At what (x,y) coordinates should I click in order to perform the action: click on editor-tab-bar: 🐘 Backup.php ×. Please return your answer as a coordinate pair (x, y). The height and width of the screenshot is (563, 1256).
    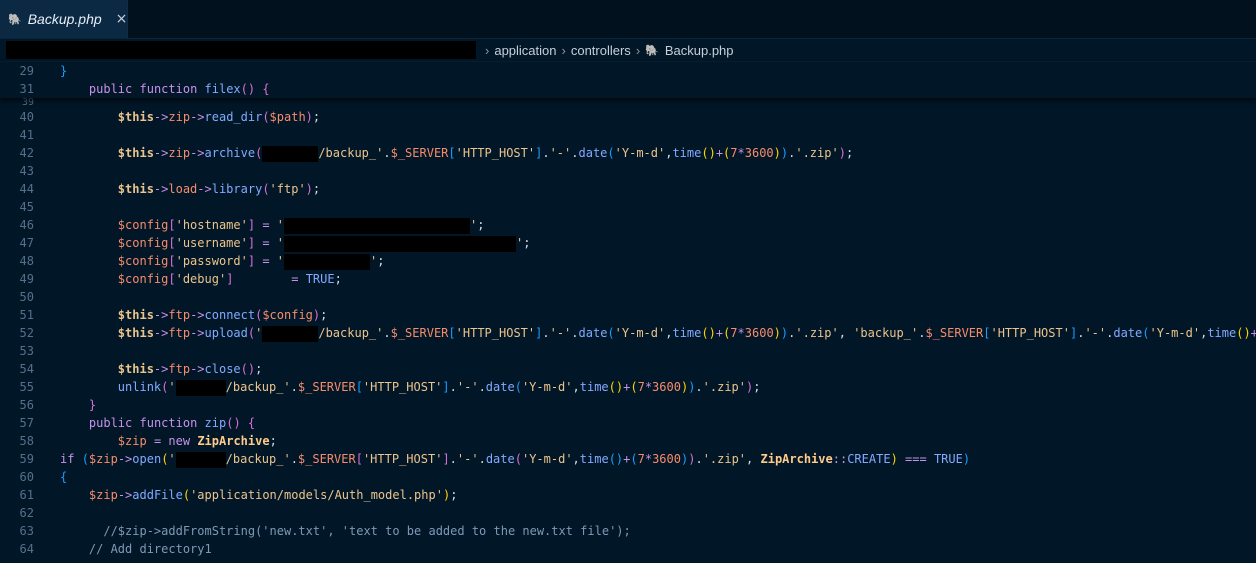
    Looking at the image, I should click on (628, 19).